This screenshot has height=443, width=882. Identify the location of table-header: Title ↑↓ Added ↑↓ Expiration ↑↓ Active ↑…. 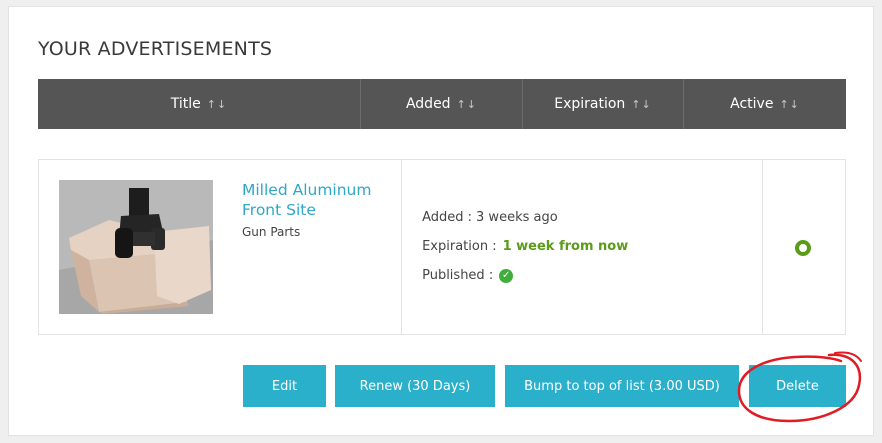
(442, 104).